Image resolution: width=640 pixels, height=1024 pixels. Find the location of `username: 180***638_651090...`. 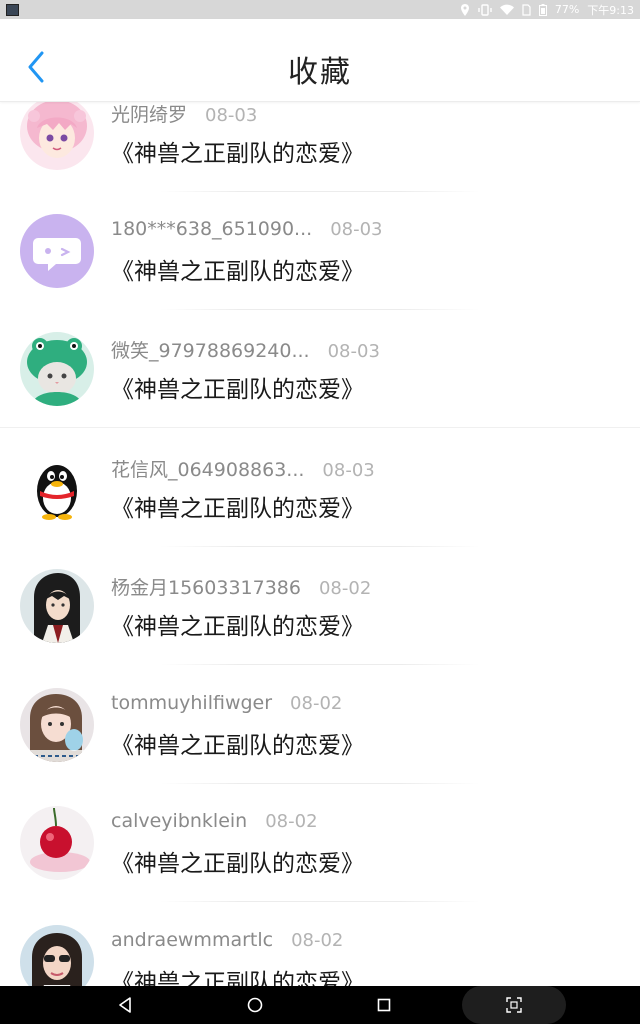

username: 180***638_651090... is located at coordinates (212, 229).